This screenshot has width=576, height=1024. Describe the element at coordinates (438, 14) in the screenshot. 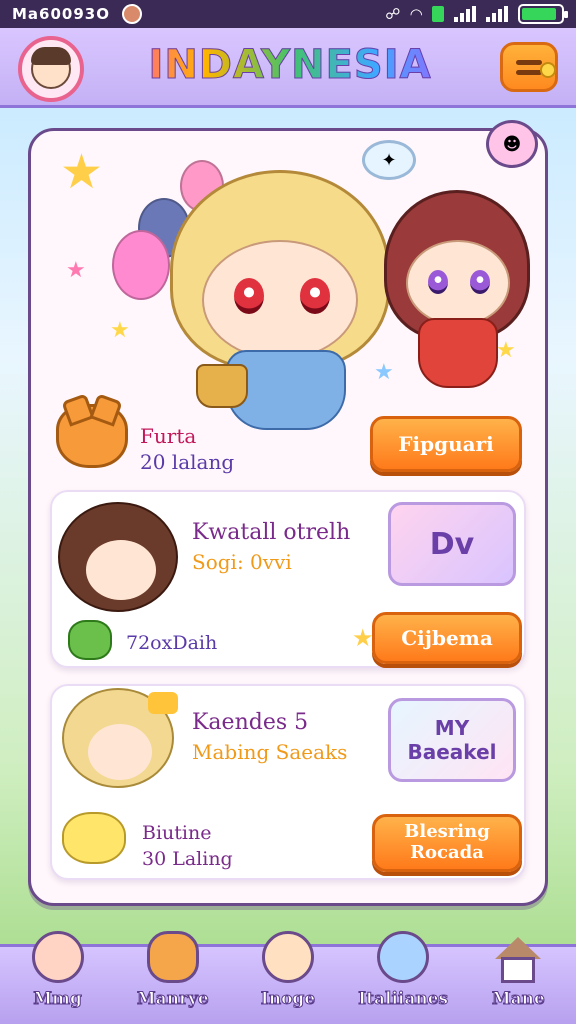

I see `sim-icon` at that location.